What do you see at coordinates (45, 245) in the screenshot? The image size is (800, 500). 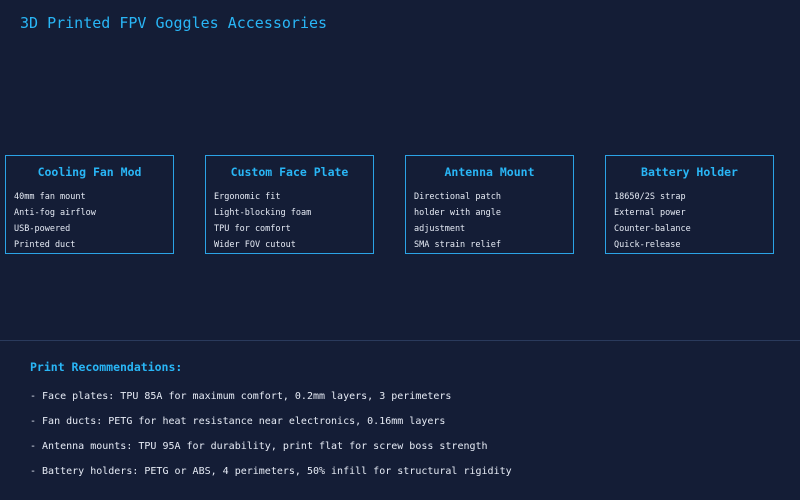 I see `card-feature: Printed duct` at bounding box center [45, 245].